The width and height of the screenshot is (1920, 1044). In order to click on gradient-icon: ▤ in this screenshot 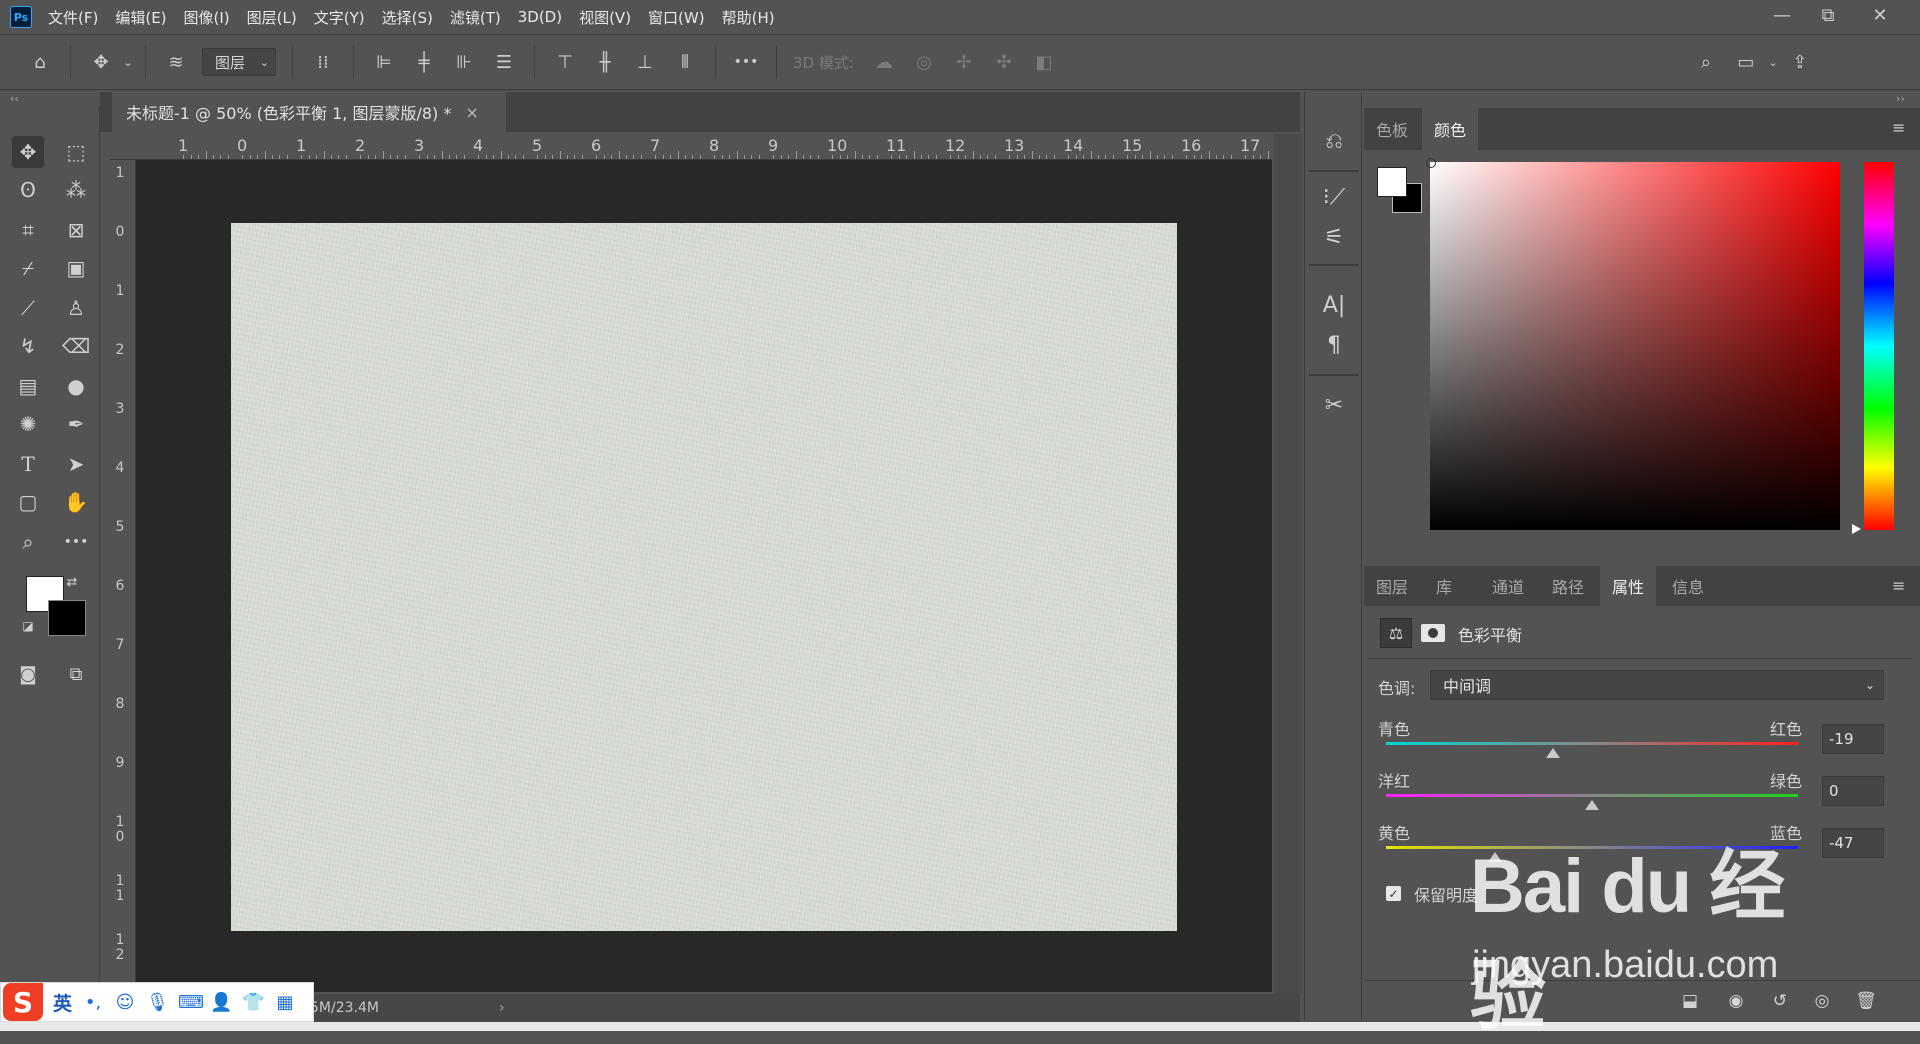, I will do `click(28, 386)`.